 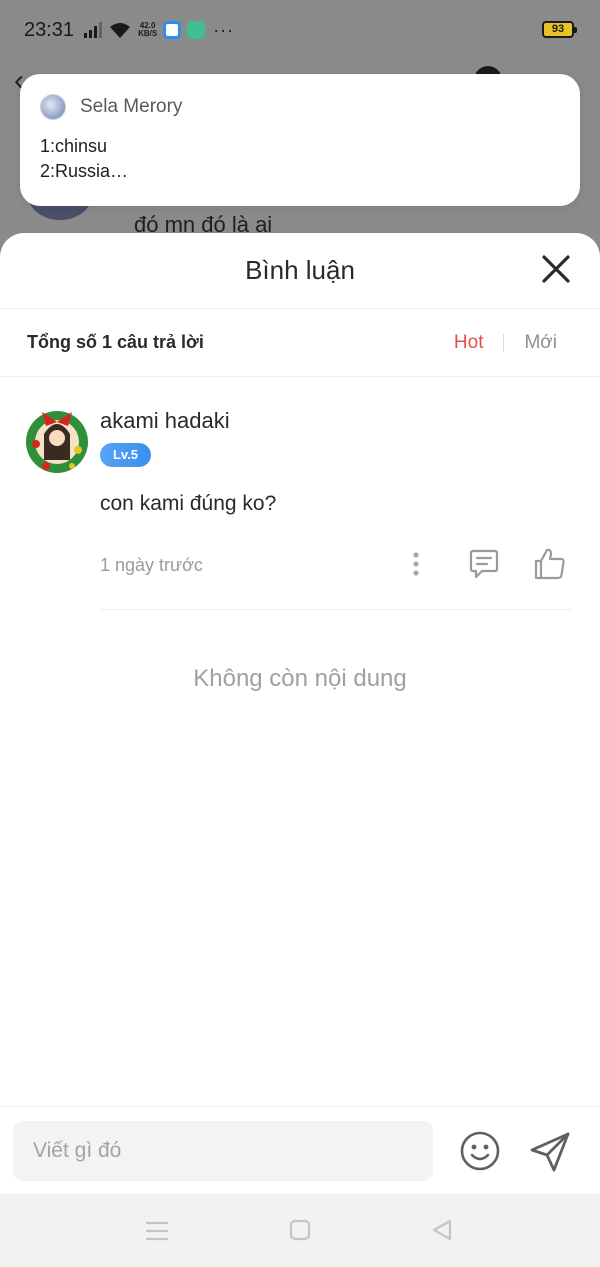 I want to click on send-icon, so click(x=550, y=1152).